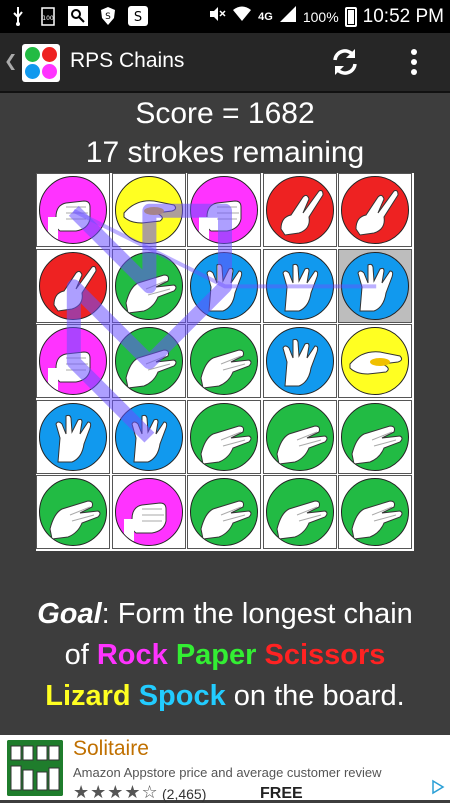  Describe the element at coordinates (78, 16) in the screenshot. I see `search-icon` at that location.